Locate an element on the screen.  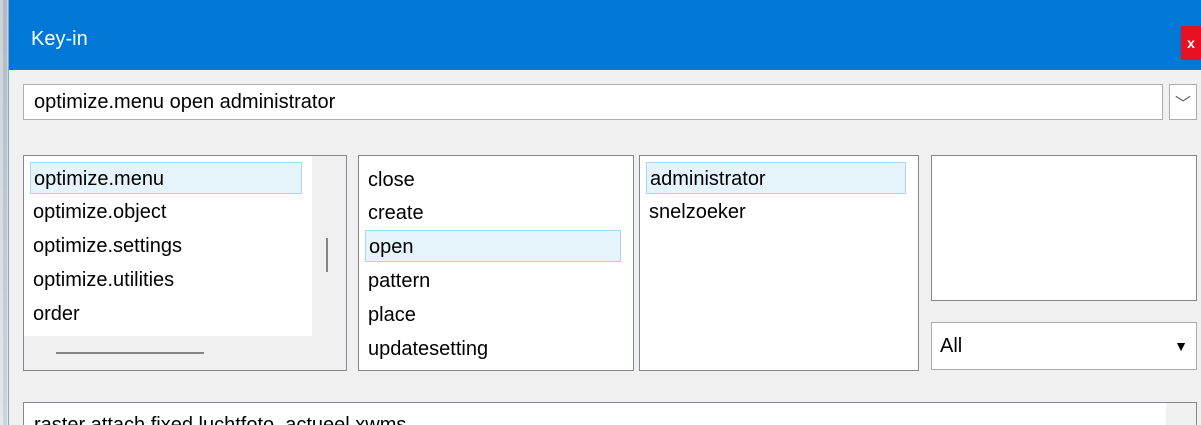
list-item: order is located at coordinates (55, 314).